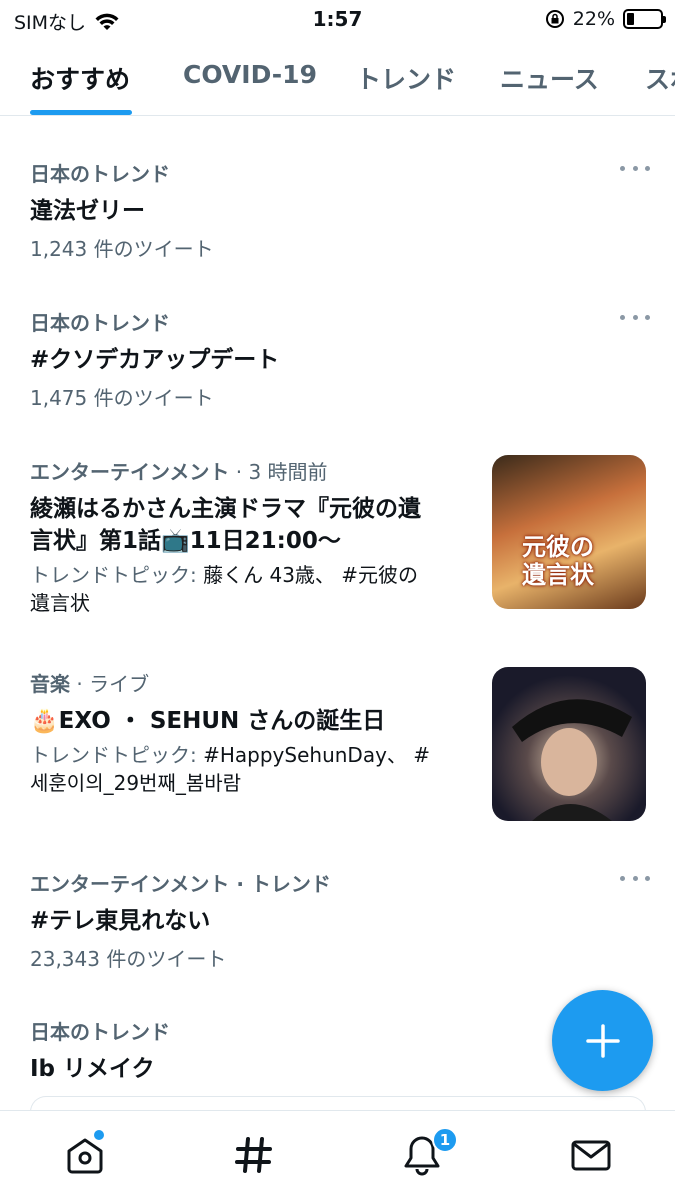 The height and width of the screenshot is (1200, 675). I want to click on trend-item: 日本のトレンド #クソデカアップデート 1,475 件のツイート, so click(340, 359).